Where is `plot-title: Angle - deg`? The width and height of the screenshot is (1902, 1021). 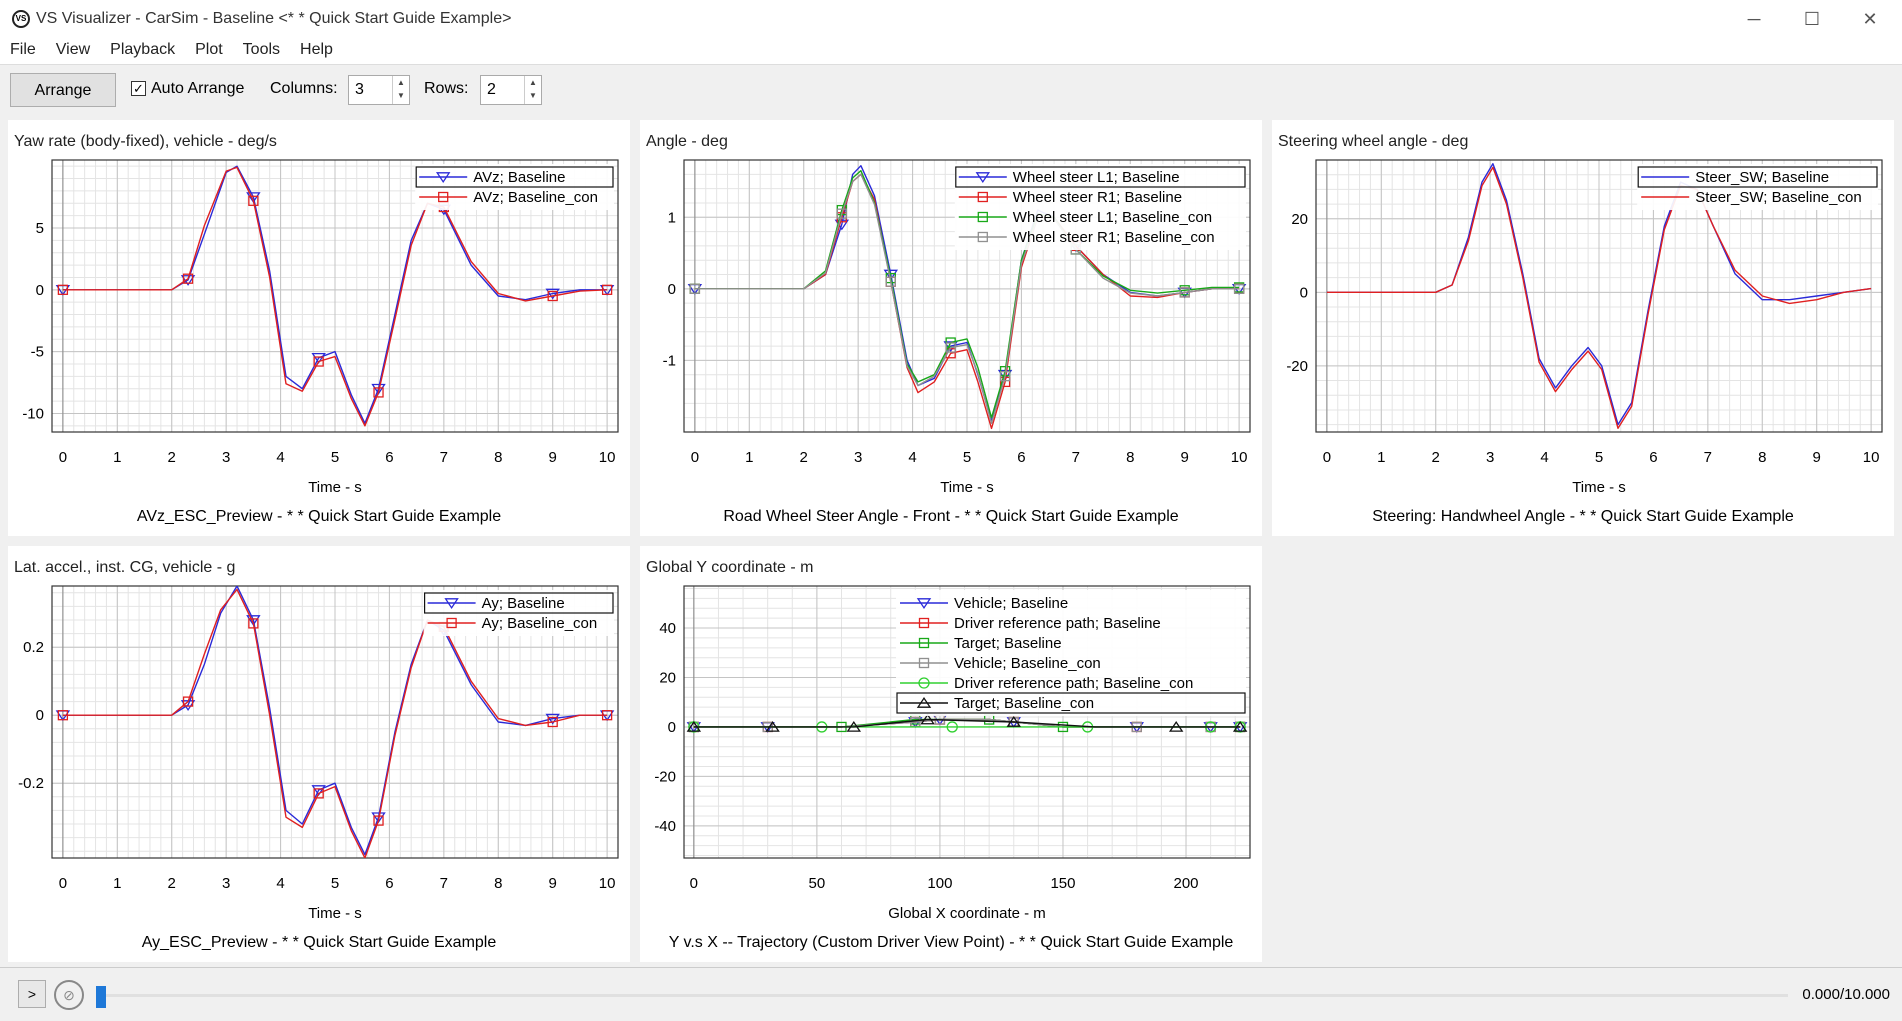 plot-title: Angle - deg is located at coordinates (687, 141).